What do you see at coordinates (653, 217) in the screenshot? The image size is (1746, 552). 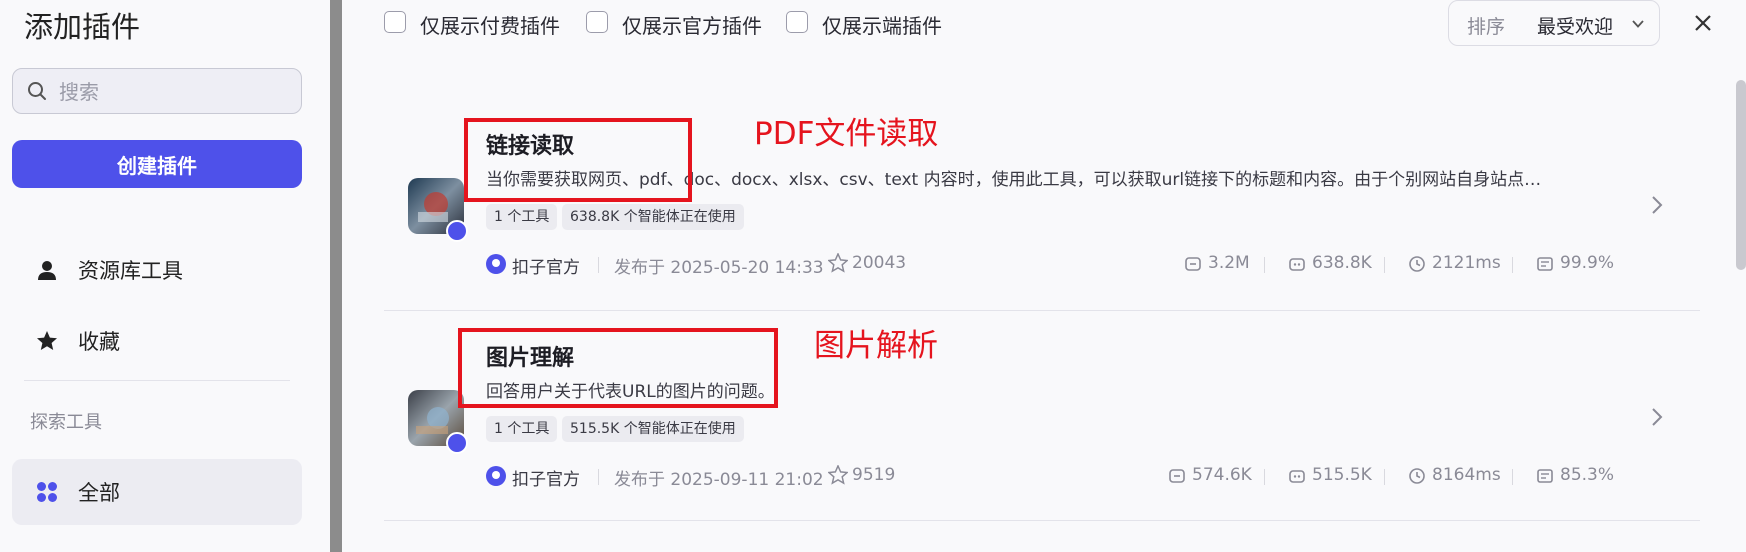 I see `usage-tag: 638.8K 个智能体正在使用` at bounding box center [653, 217].